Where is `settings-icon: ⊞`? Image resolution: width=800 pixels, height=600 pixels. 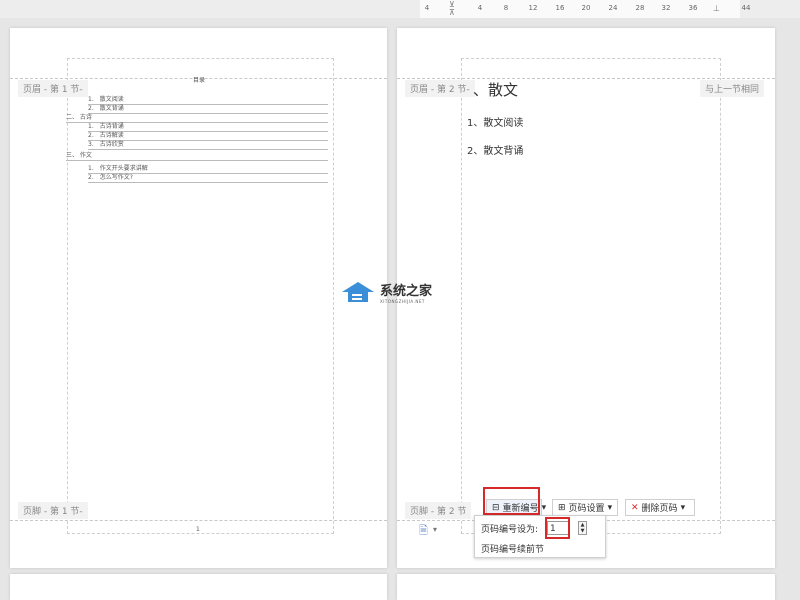 settings-icon: ⊞ is located at coordinates (562, 507).